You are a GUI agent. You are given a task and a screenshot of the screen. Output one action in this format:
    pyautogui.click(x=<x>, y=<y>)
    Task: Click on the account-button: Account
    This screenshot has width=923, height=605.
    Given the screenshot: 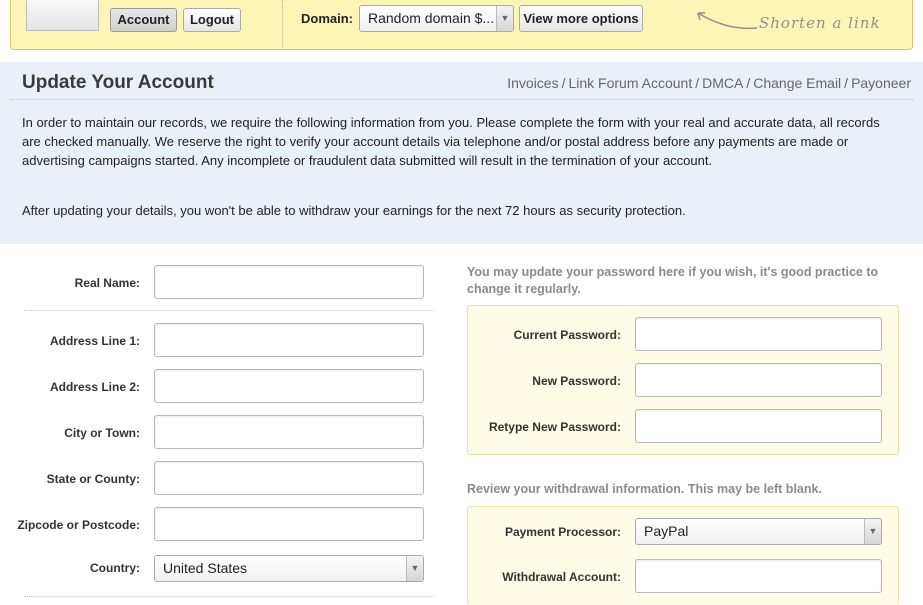 What is the action you would take?
    pyautogui.click(x=143, y=20)
    